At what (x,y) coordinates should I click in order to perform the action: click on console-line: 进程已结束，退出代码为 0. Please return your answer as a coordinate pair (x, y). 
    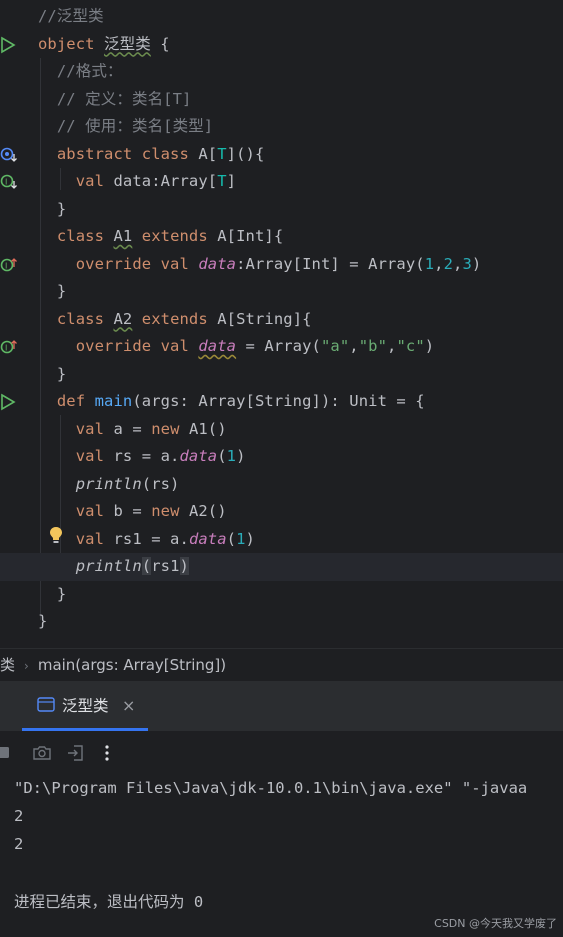
    Looking at the image, I should click on (109, 902).